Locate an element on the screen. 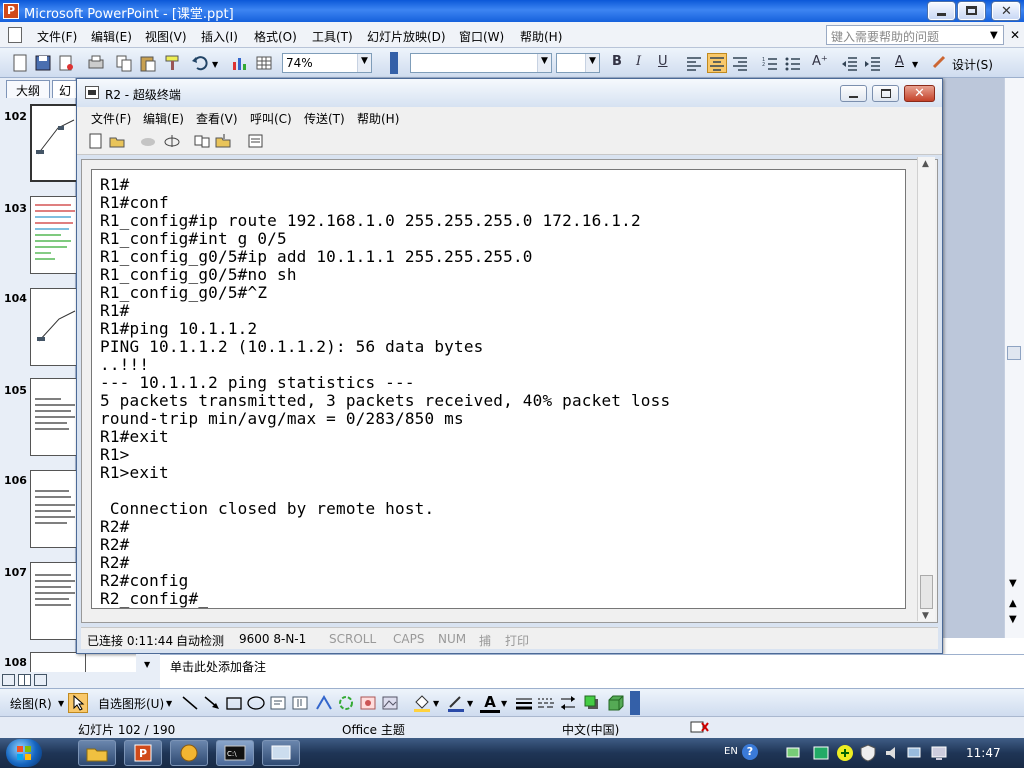 The width and height of the screenshot is (1024, 768). bullets-icon is located at coordinates (793, 63).